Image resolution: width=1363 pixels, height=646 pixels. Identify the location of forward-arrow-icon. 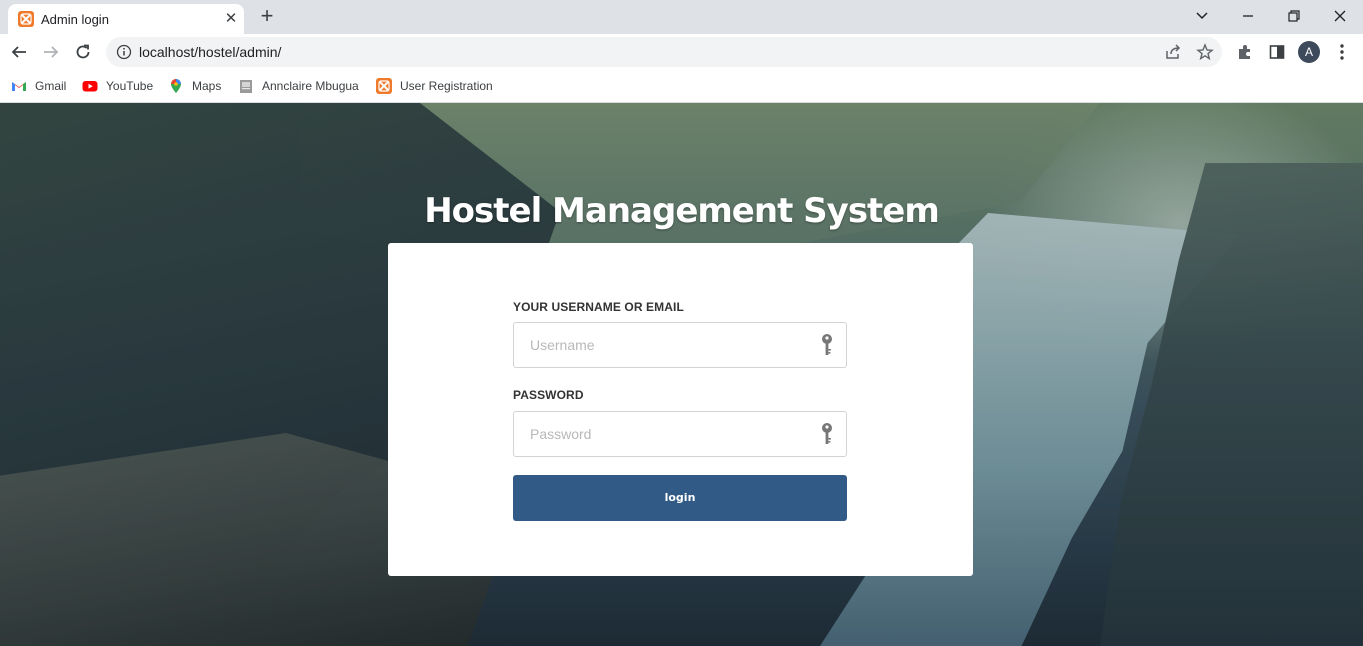
(51, 52).